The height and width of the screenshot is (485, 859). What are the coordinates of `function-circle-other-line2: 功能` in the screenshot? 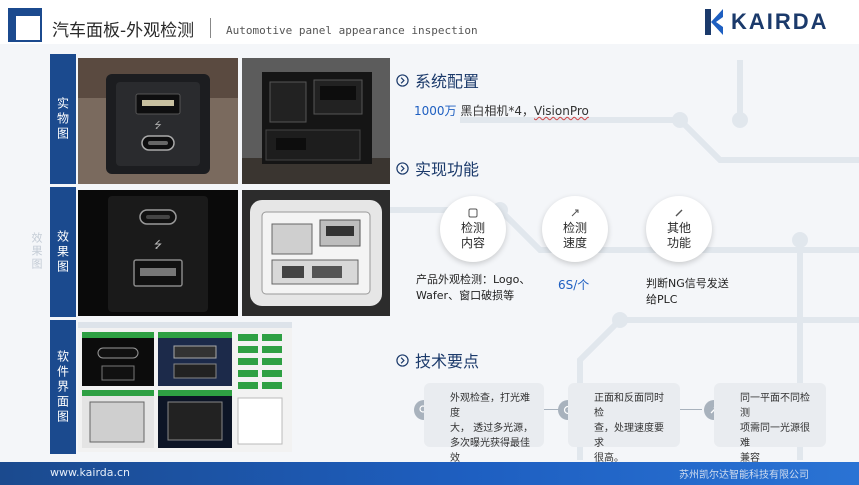 It's located at (678, 242).